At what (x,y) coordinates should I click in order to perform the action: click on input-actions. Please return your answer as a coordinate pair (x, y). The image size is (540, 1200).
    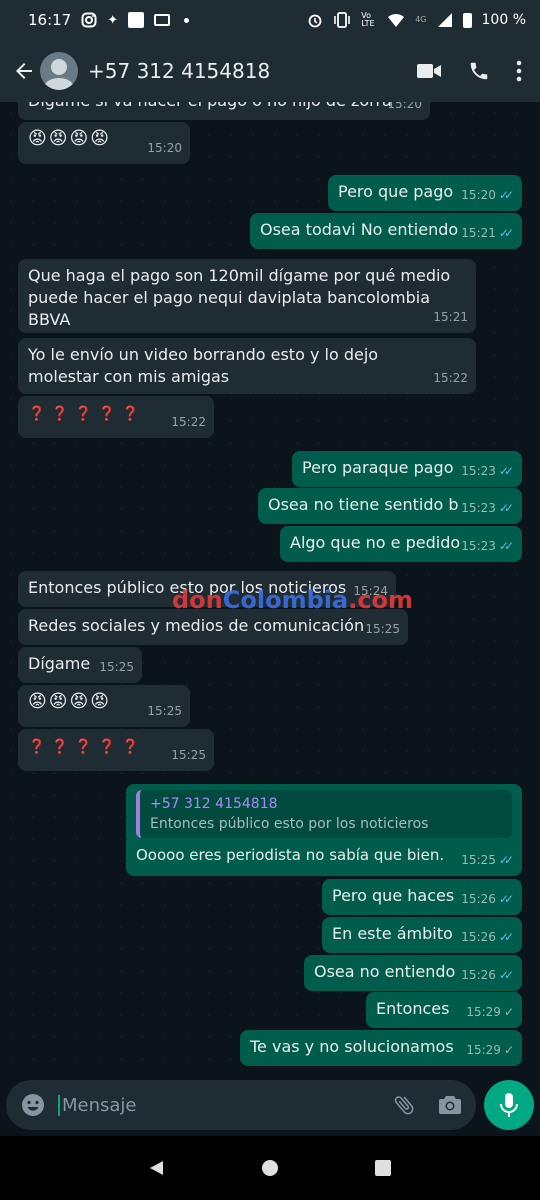
    Looking at the image, I should click on (427, 1105).